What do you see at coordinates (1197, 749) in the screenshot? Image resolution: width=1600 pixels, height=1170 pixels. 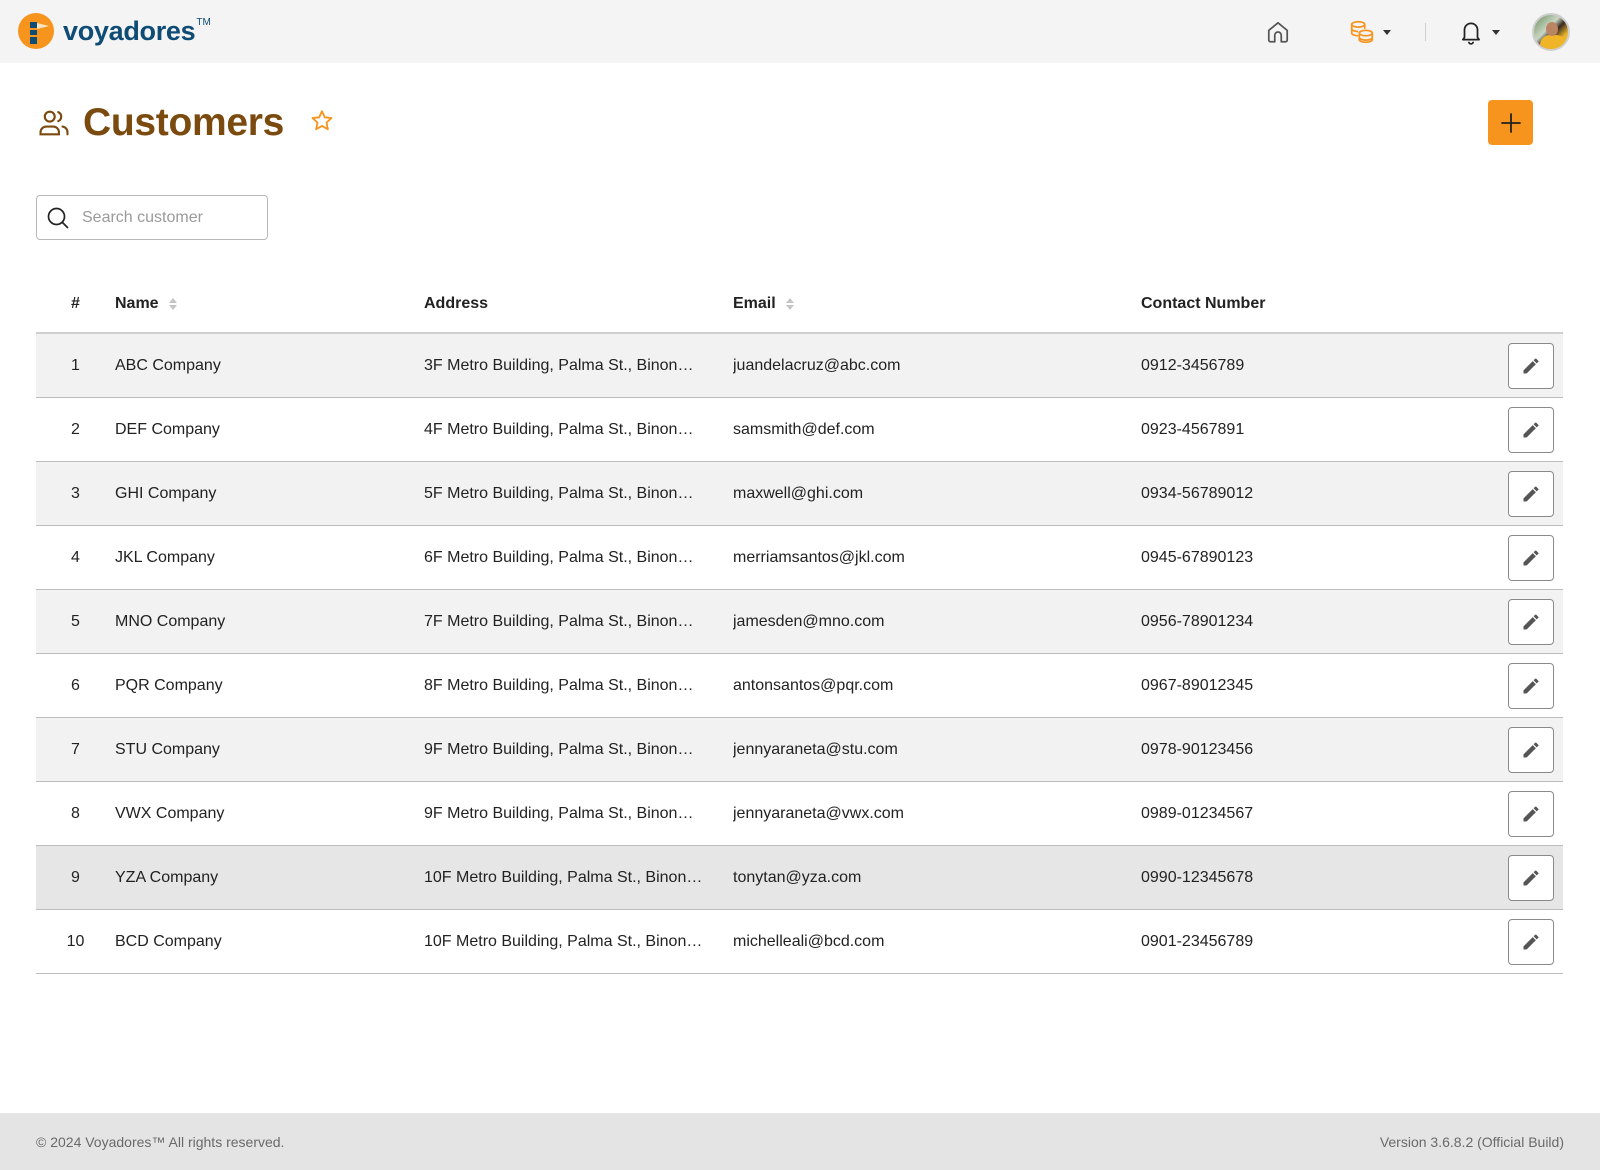 I see `customer-contact: 0978-90123456` at bounding box center [1197, 749].